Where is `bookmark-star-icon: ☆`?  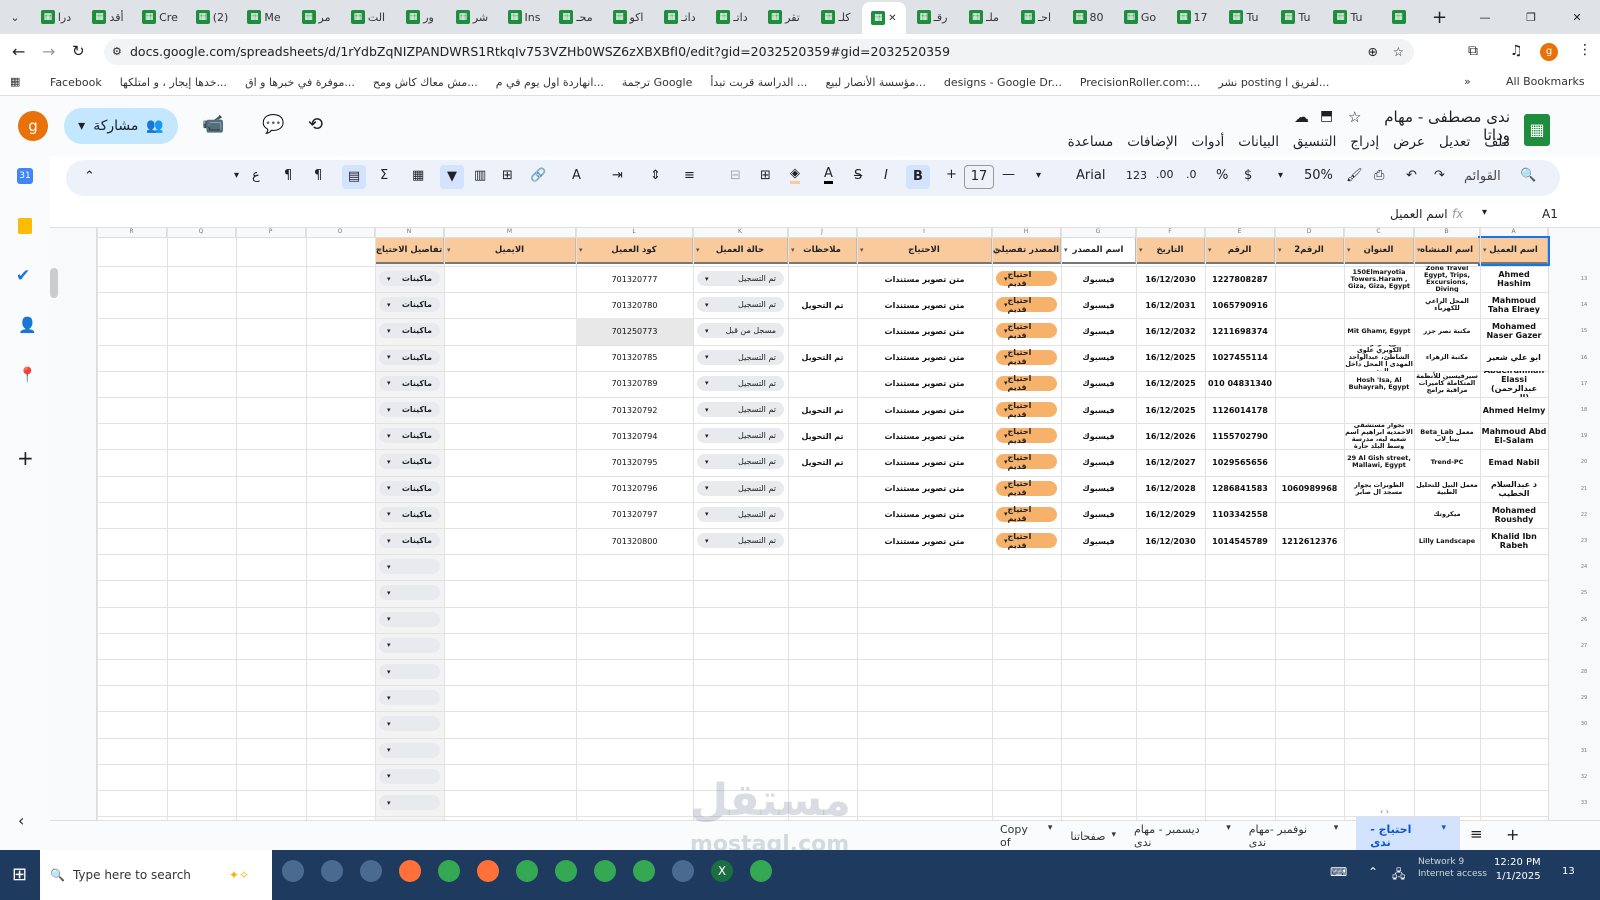
bookmark-star-icon: ☆ is located at coordinates (1398, 52).